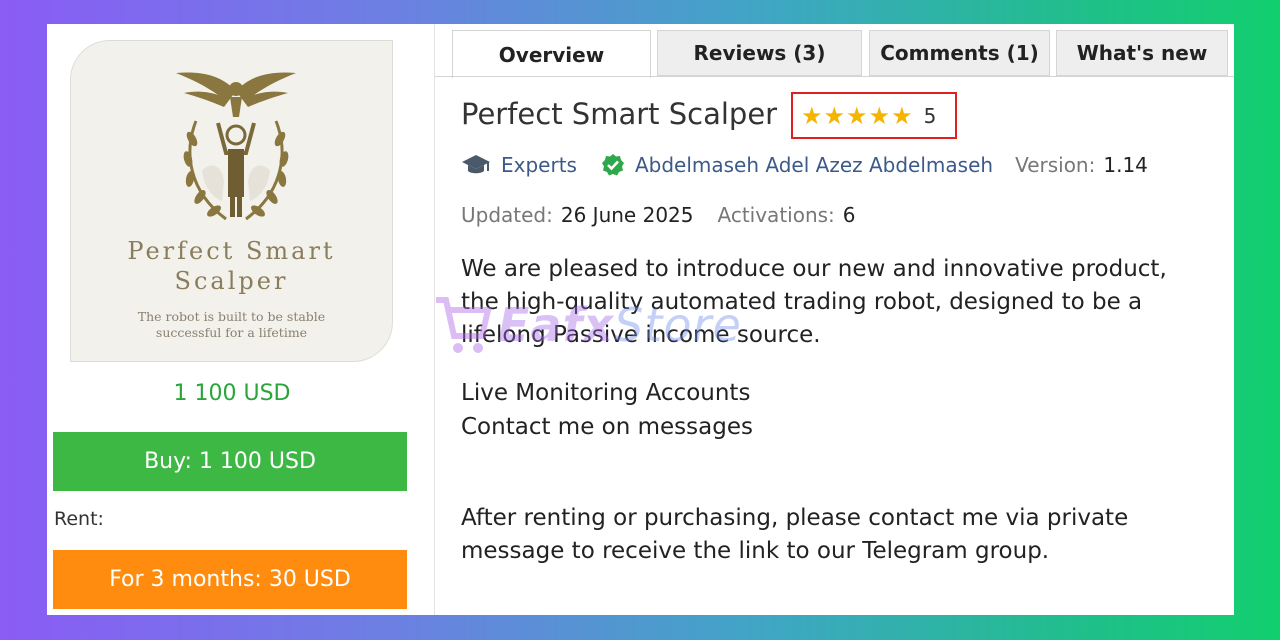 The width and height of the screenshot is (1280, 640). What do you see at coordinates (230, 579) in the screenshot?
I see `rent-3-months-button: For 3 months: 30 USD` at bounding box center [230, 579].